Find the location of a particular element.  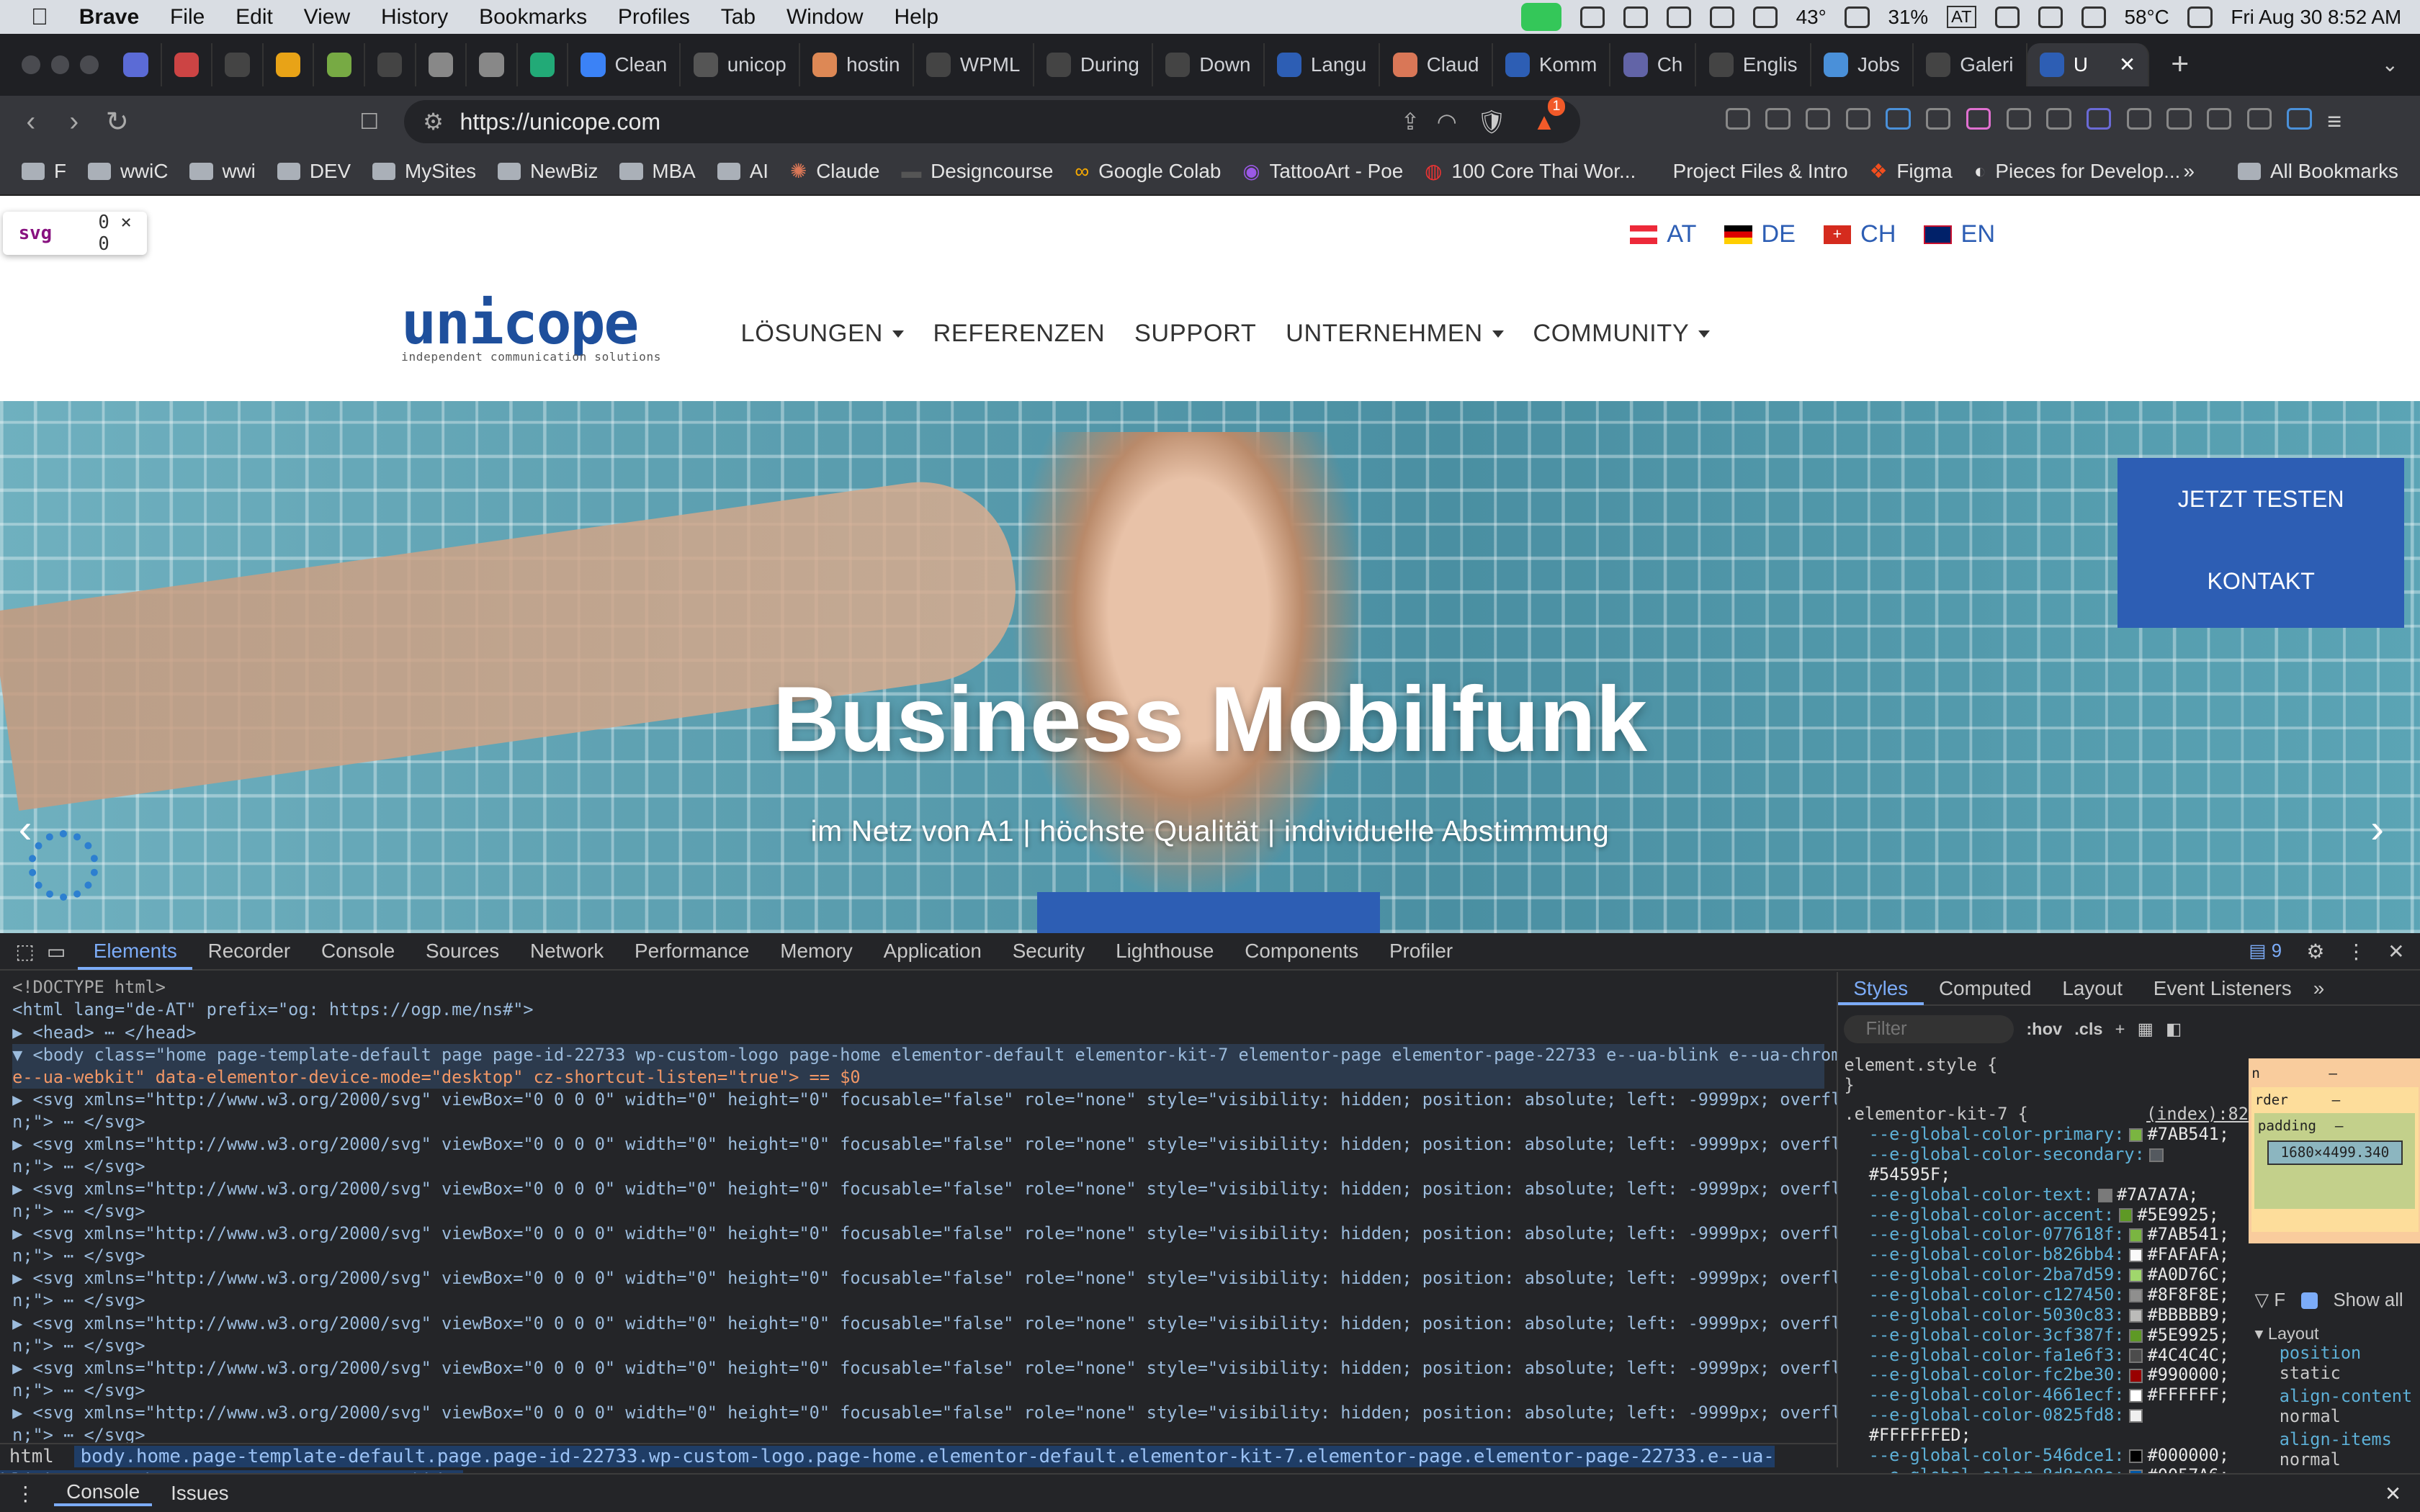

nav-loesungen: LÖSUNGEN is located at coordinates (823, 334).